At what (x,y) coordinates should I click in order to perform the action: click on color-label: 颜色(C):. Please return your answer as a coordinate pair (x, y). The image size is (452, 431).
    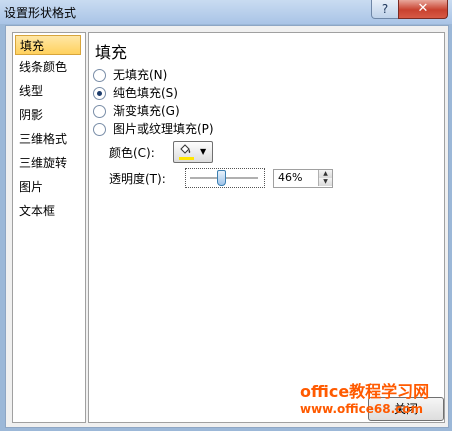
    Looking at the image, I should click on (132, 153).